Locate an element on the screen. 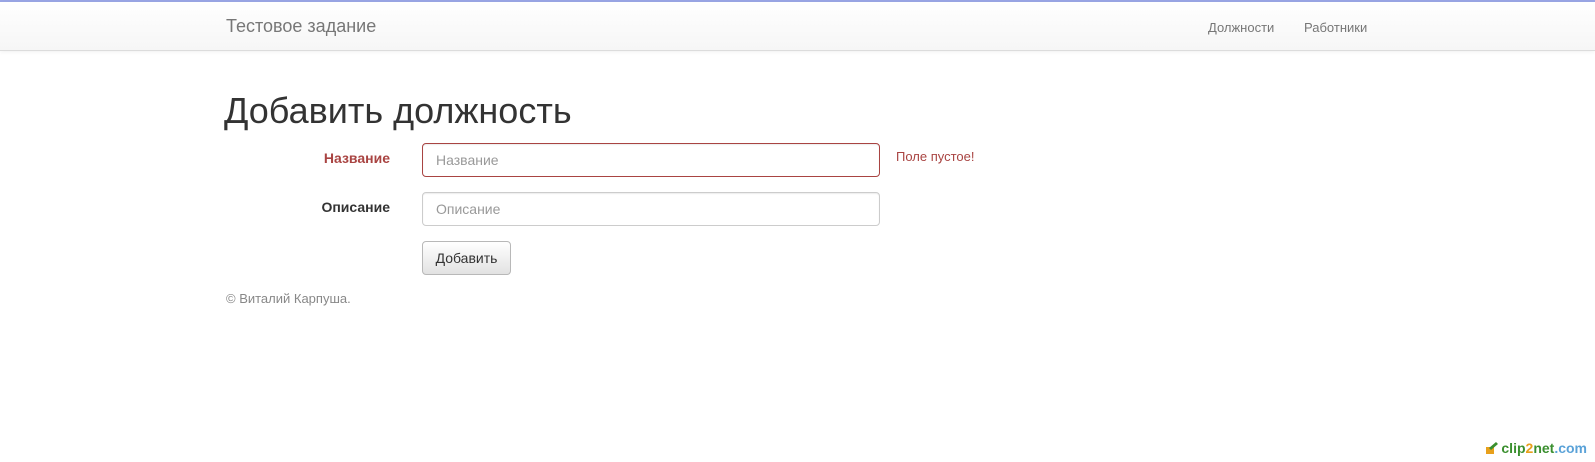 Image resolution: width=1595 pixels, height=462 pixels. nav-link-positions: Должности is located at coordinates (1241, 27).